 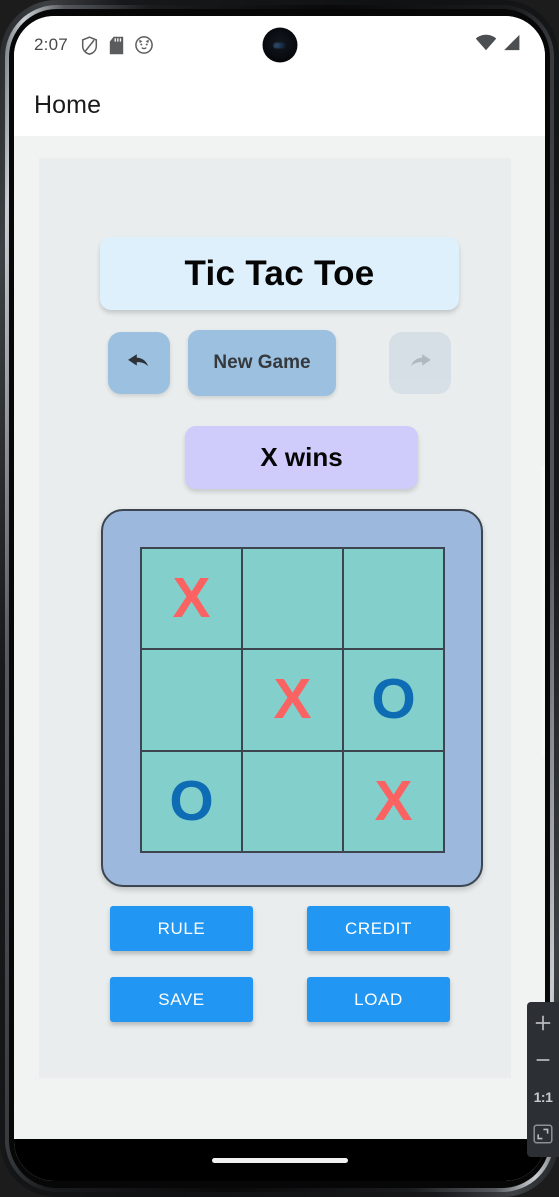 What do you see at coordinates (89, 45) in the screenshot?
I see `shield-icon` at bounding box center [89, 45].